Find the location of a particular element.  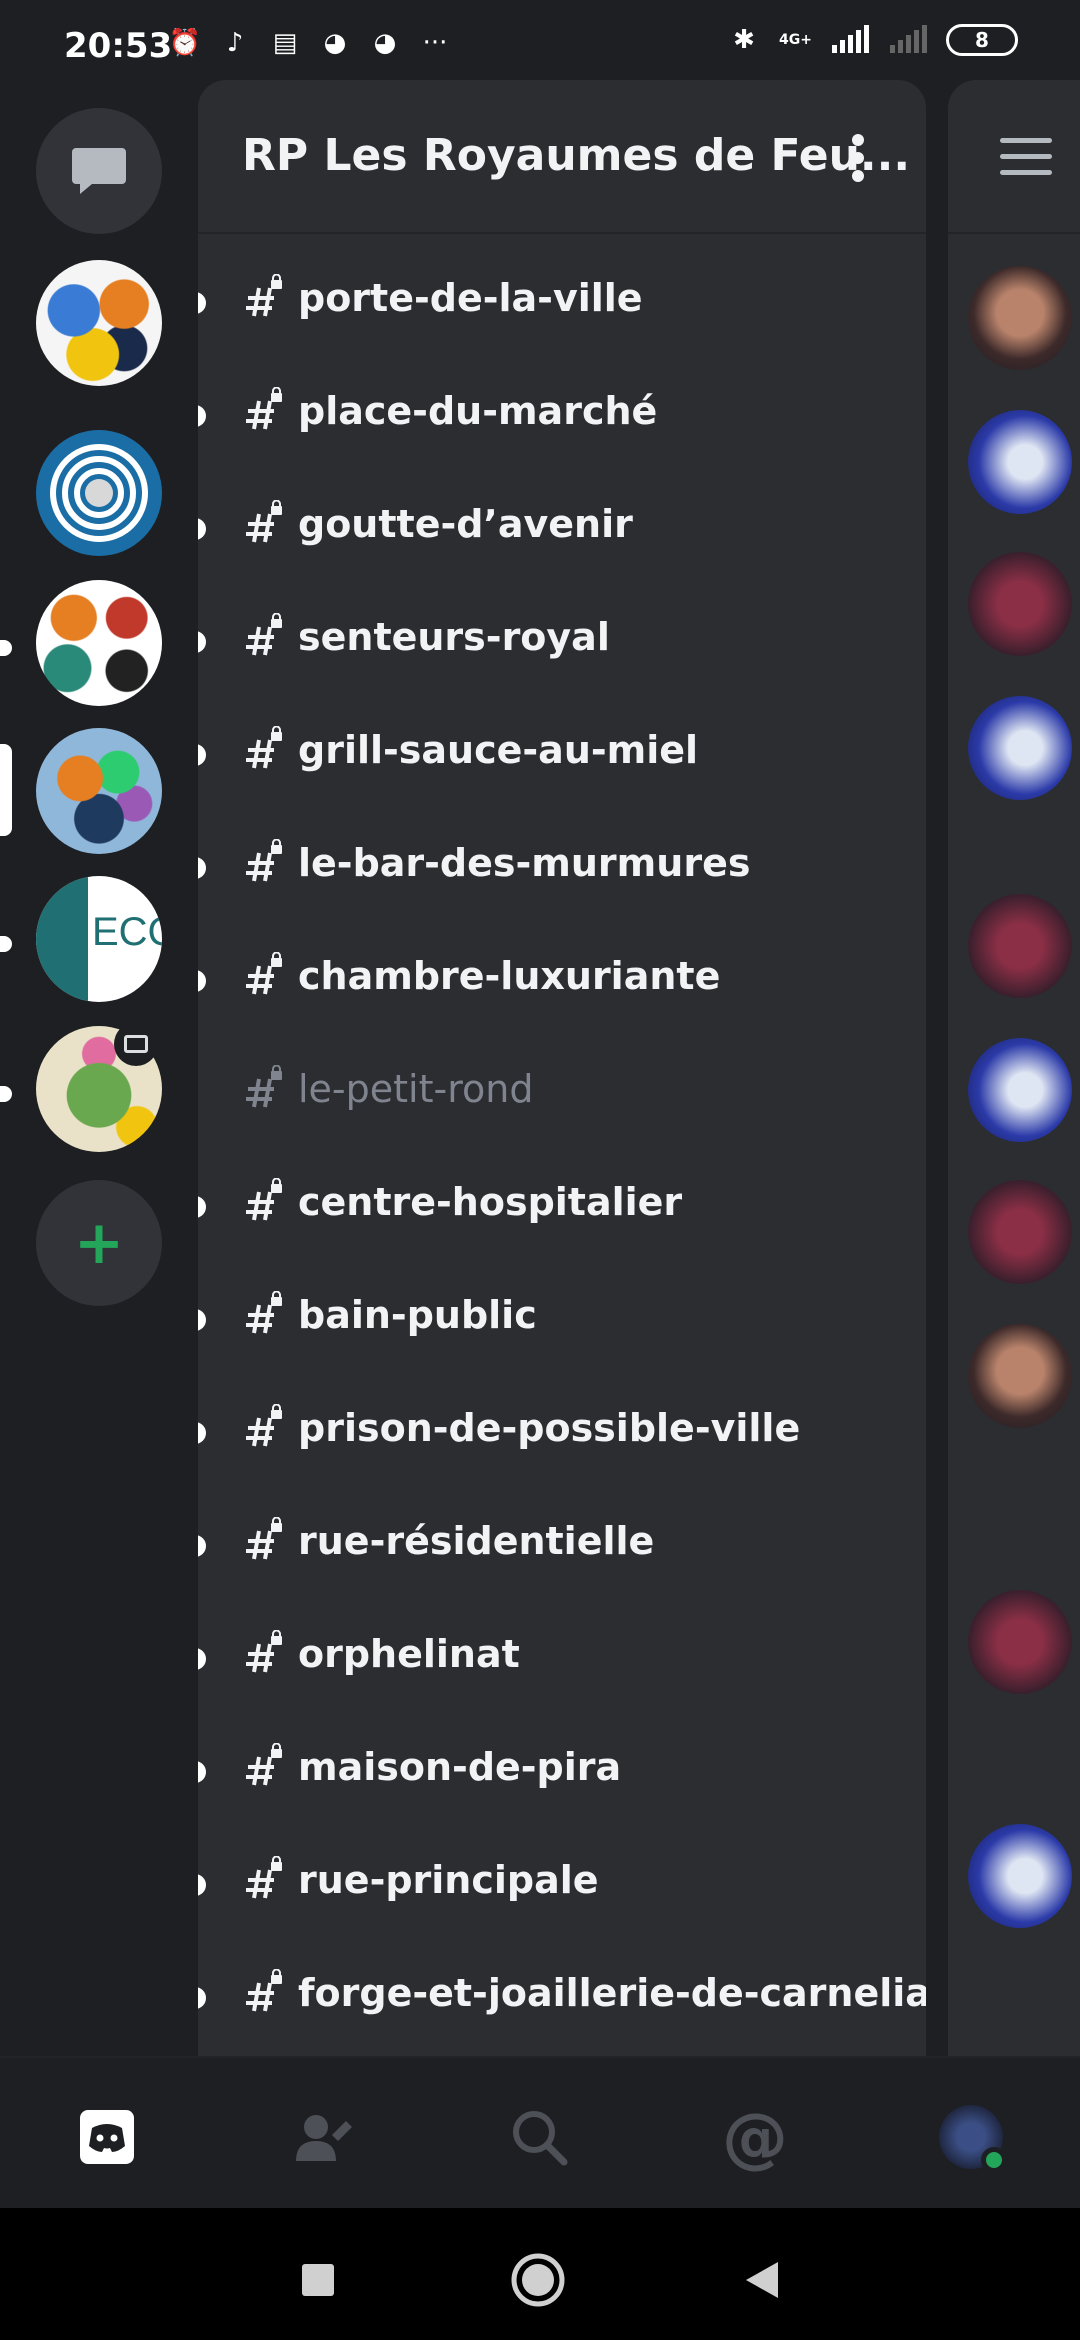

eco-logo-icon is located at coordinates (62, 939).